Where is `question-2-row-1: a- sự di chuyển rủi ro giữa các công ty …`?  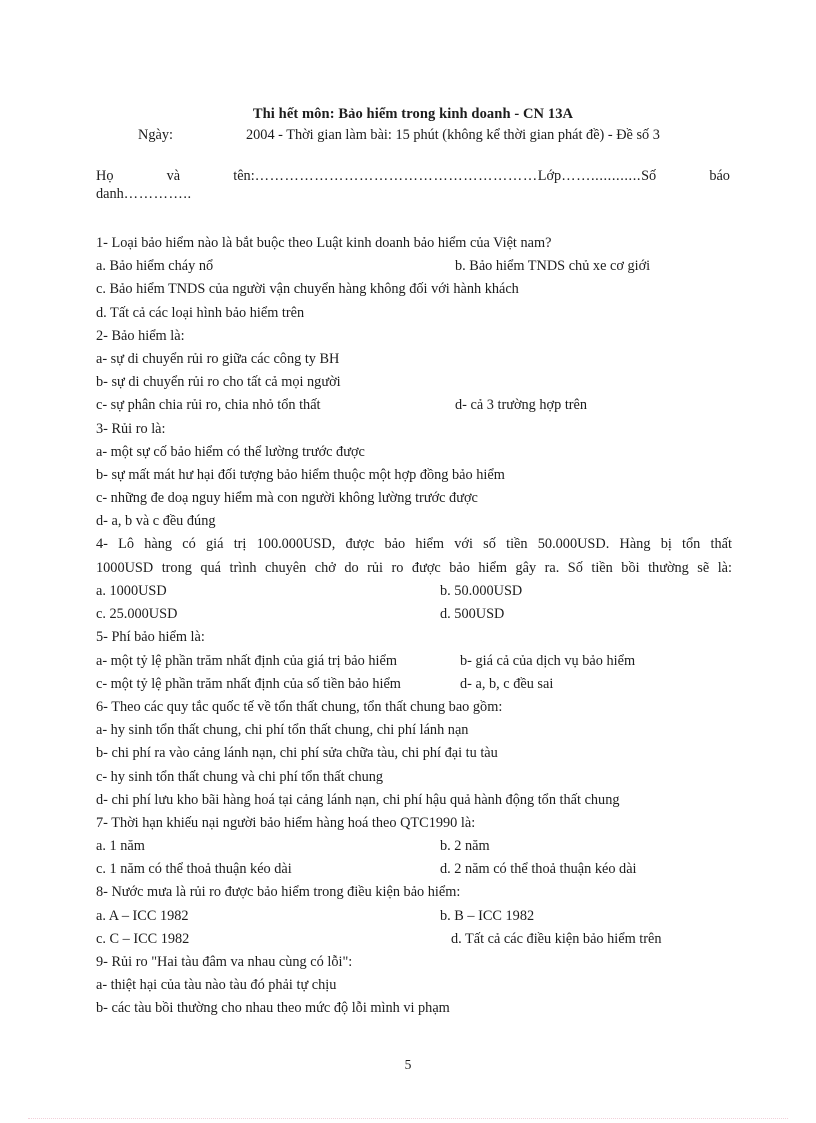
question-2-row-1: a- sự di chuyển rủi ro giữa các công ty … is located at coordinates (414, 359).